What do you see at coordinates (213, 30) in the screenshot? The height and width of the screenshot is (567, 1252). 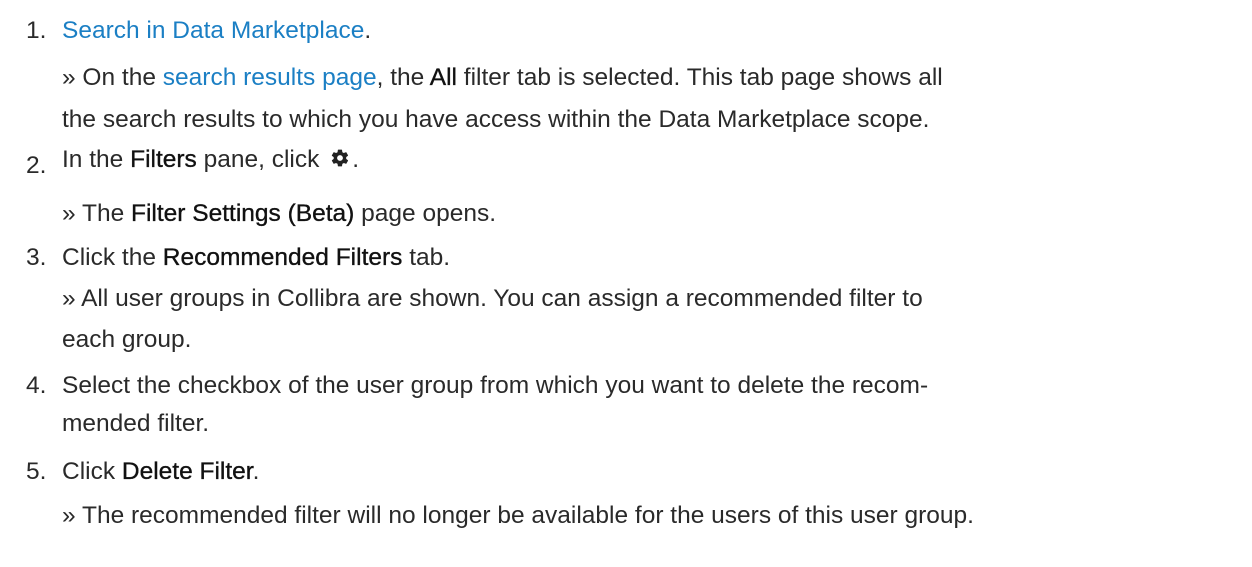 I see `search-link: Search in Data Marketplace` at bounding box center [213, 30].